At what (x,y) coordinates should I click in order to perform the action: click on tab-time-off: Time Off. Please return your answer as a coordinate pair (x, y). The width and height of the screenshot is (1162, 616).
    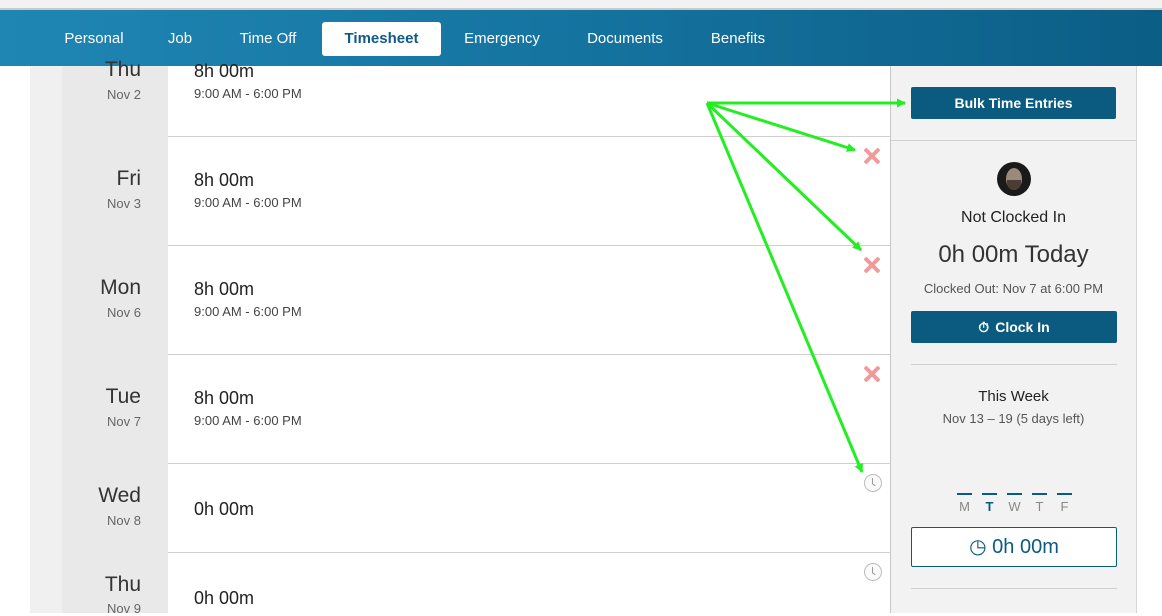
    Looking at the image, I should click on (268, 39).